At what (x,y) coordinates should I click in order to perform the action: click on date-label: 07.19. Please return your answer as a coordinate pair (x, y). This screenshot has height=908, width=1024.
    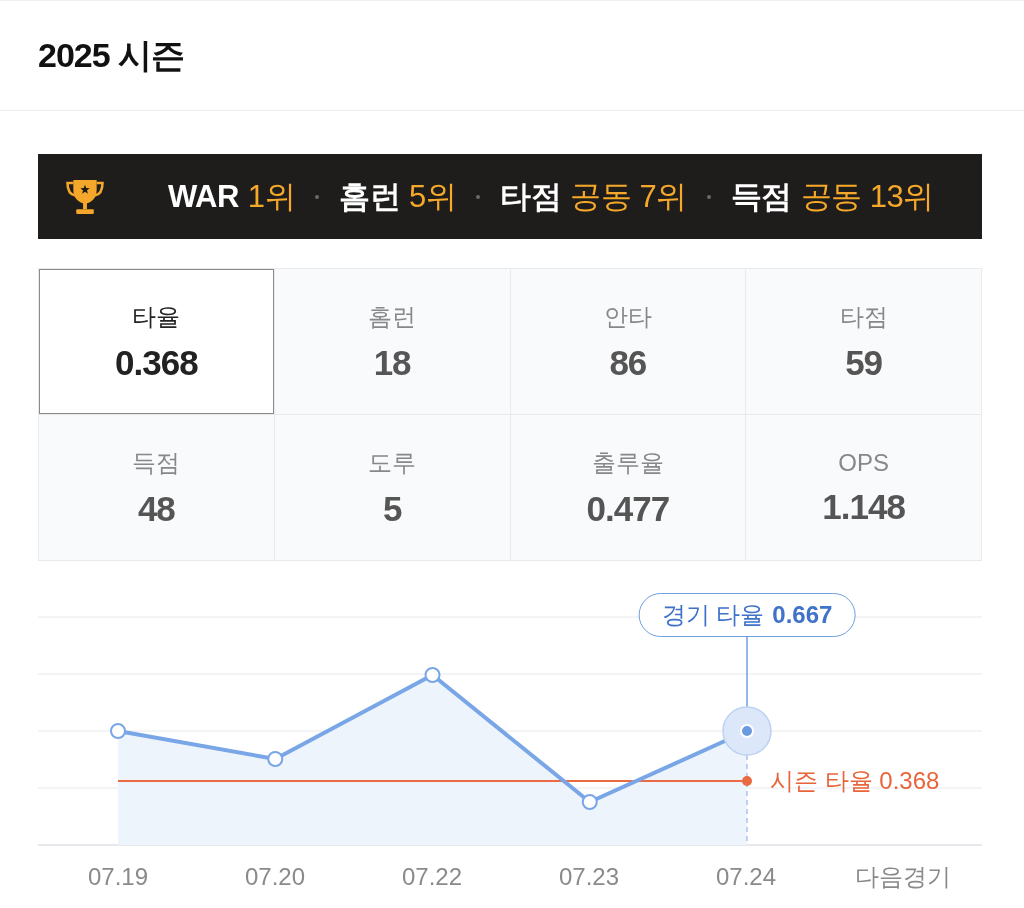
    Looking at the image, I should click on (118, 877).